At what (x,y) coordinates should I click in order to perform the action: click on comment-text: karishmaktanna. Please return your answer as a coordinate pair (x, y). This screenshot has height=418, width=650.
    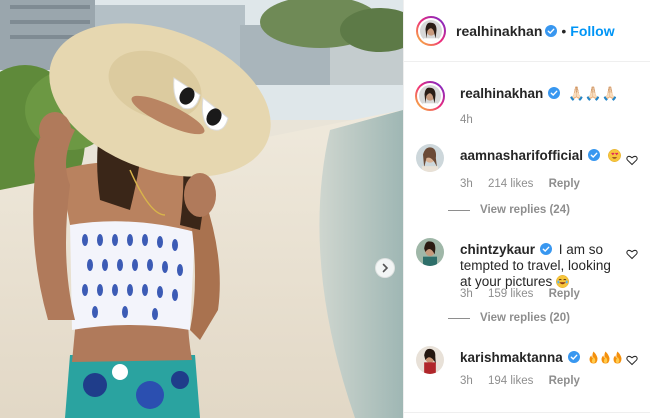
    Looking at the image, I should click on (542, 358).